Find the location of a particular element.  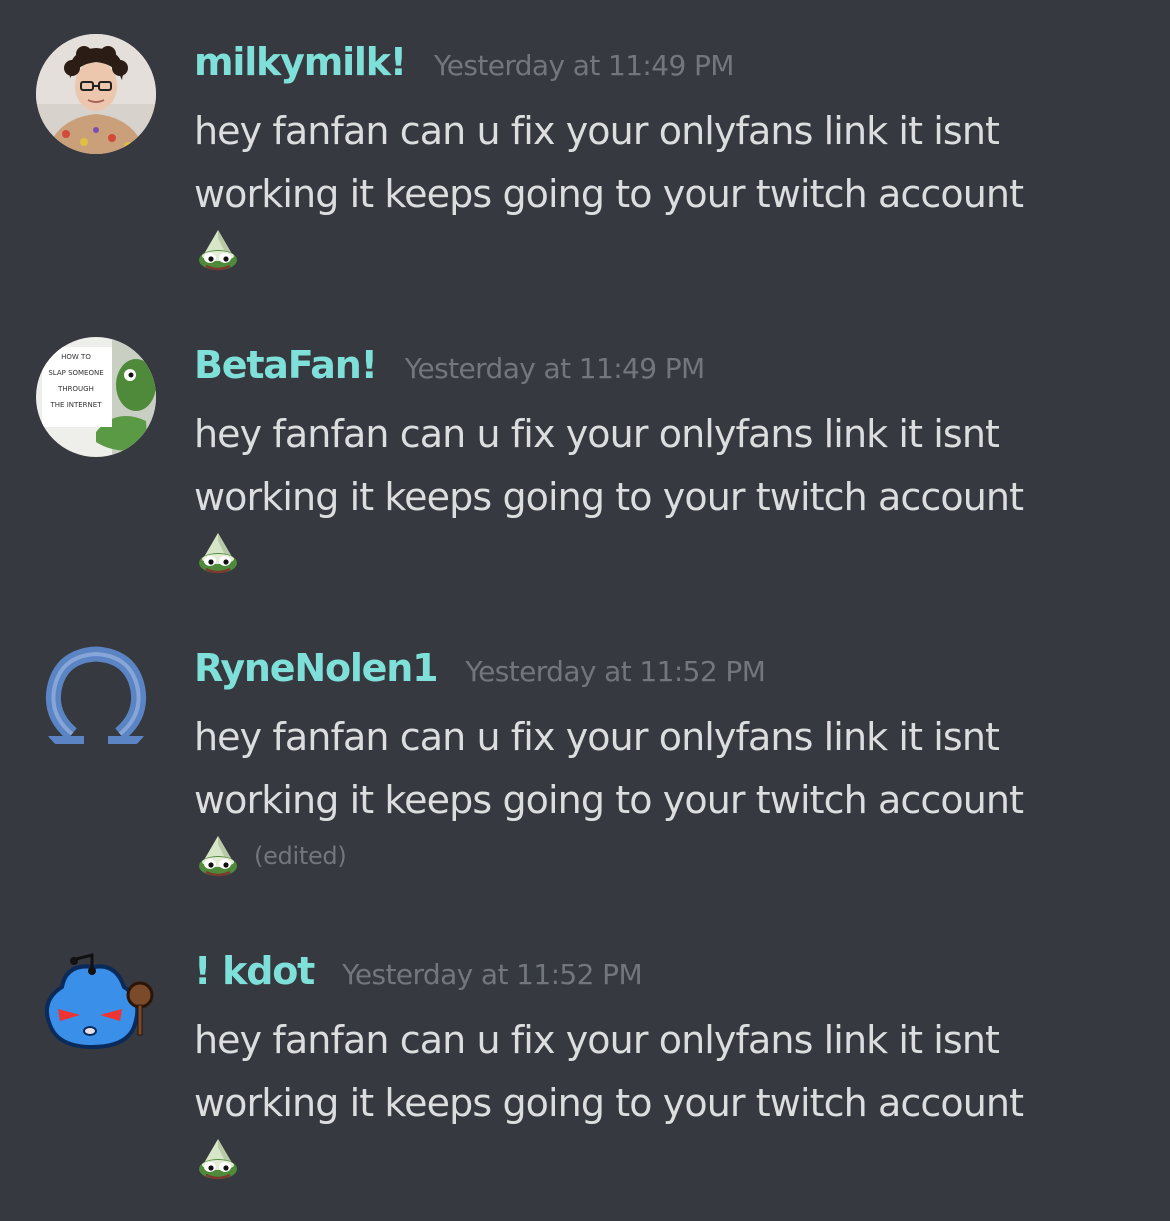

username: RyneNolen1 is located at coordinates (316, 668).